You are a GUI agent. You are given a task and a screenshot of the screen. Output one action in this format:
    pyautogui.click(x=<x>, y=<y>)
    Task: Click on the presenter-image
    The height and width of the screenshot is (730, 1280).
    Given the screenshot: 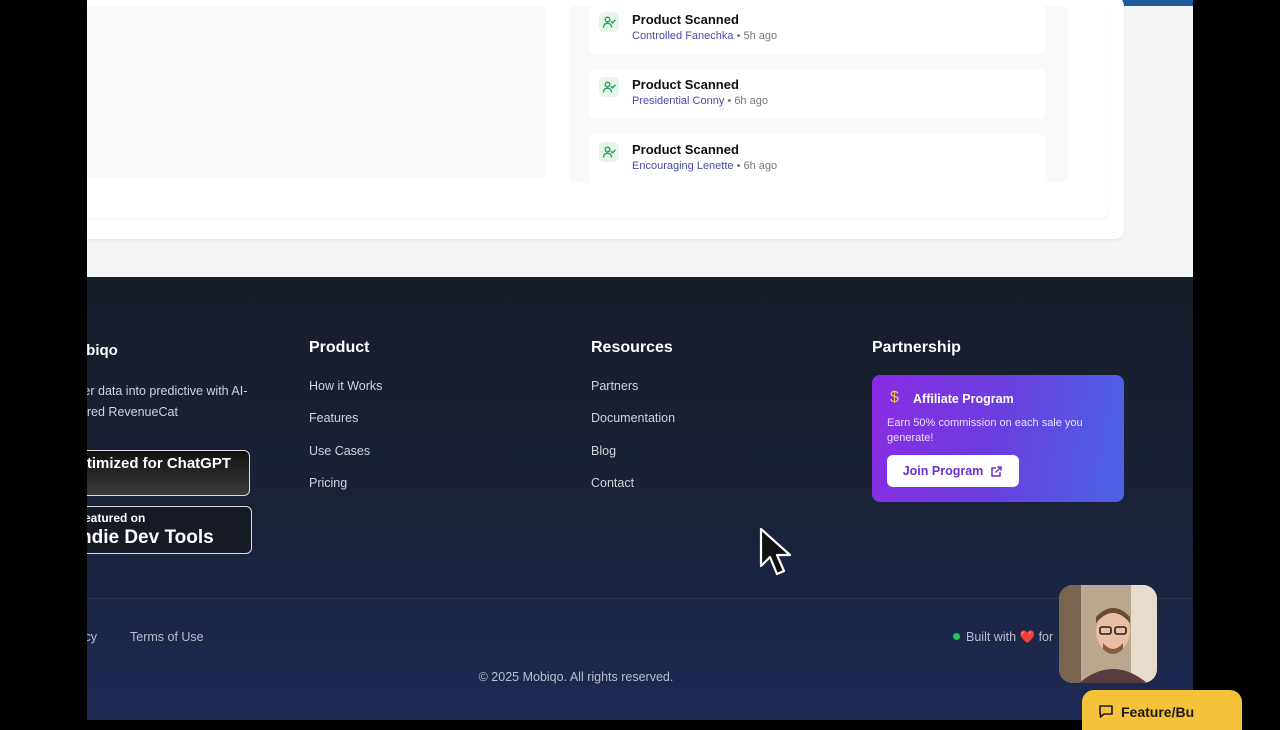 What is the action you would take?
    pyautogui.click(x=1108, y=634)
    